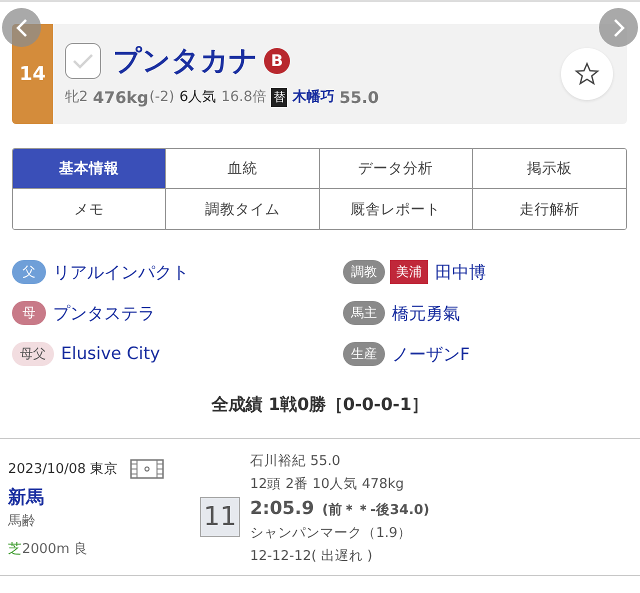 The image size is (640, 593). I want to click on grade-badge: B, so click(277, 61).